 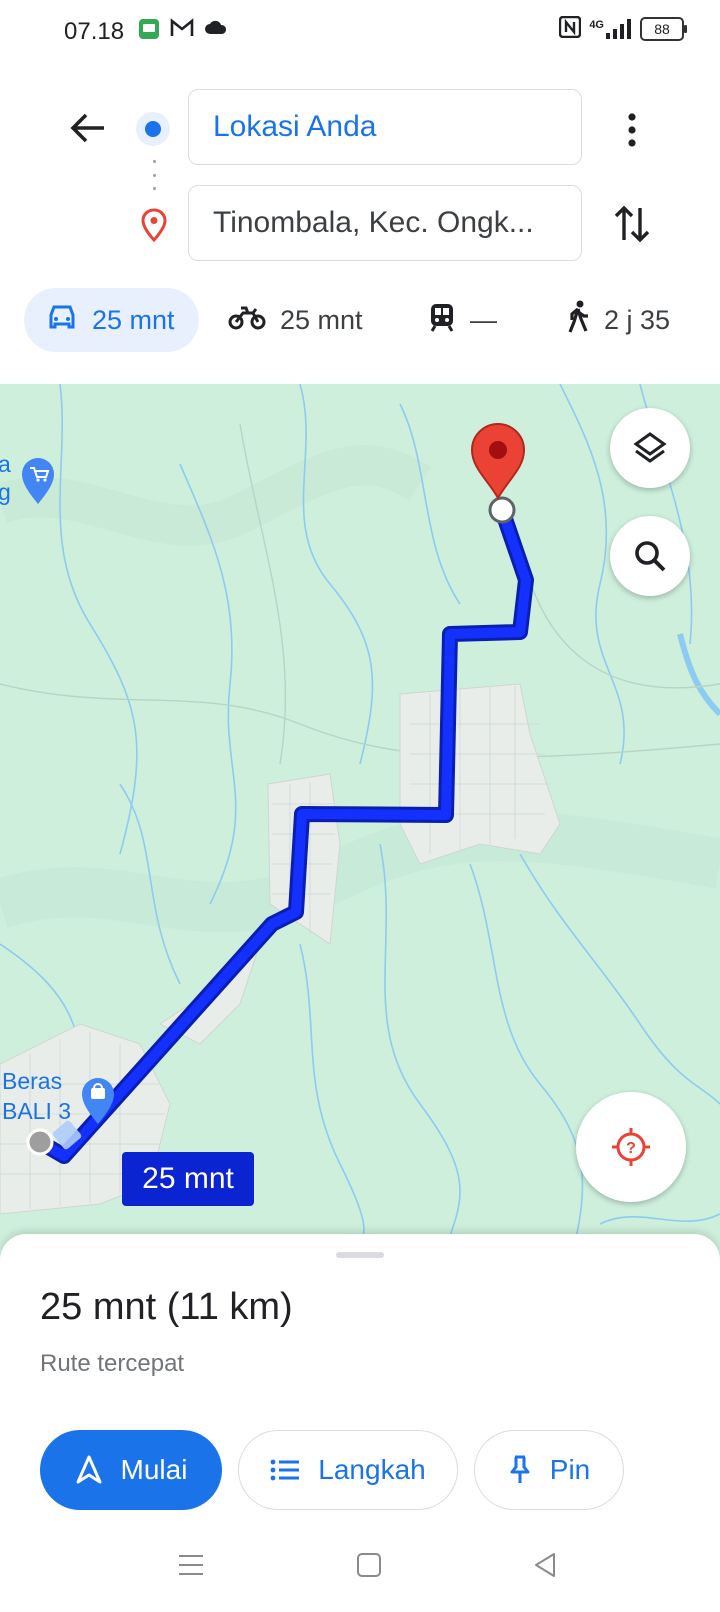 What do you see at coordinates (578, 320) in the screenshot?
I see `walk-icon` at bounding box center [578, 320].